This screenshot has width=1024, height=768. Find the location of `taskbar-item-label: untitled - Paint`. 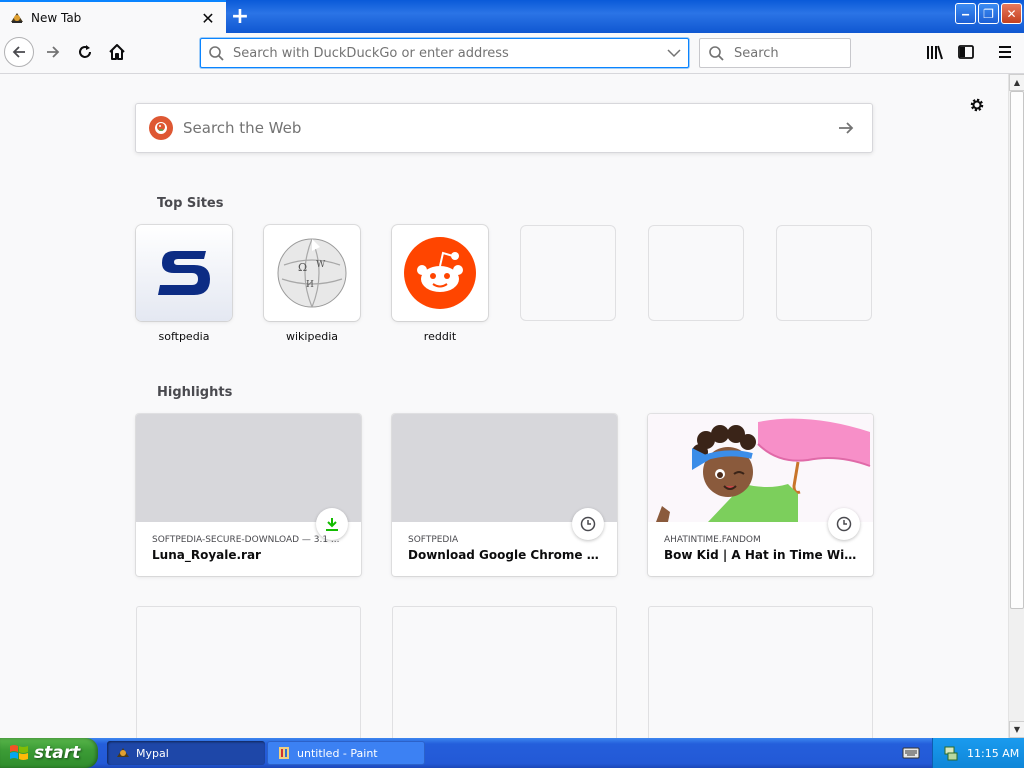

taskbar-item-label: untitled - Paint is located at coordinates (337, 753).